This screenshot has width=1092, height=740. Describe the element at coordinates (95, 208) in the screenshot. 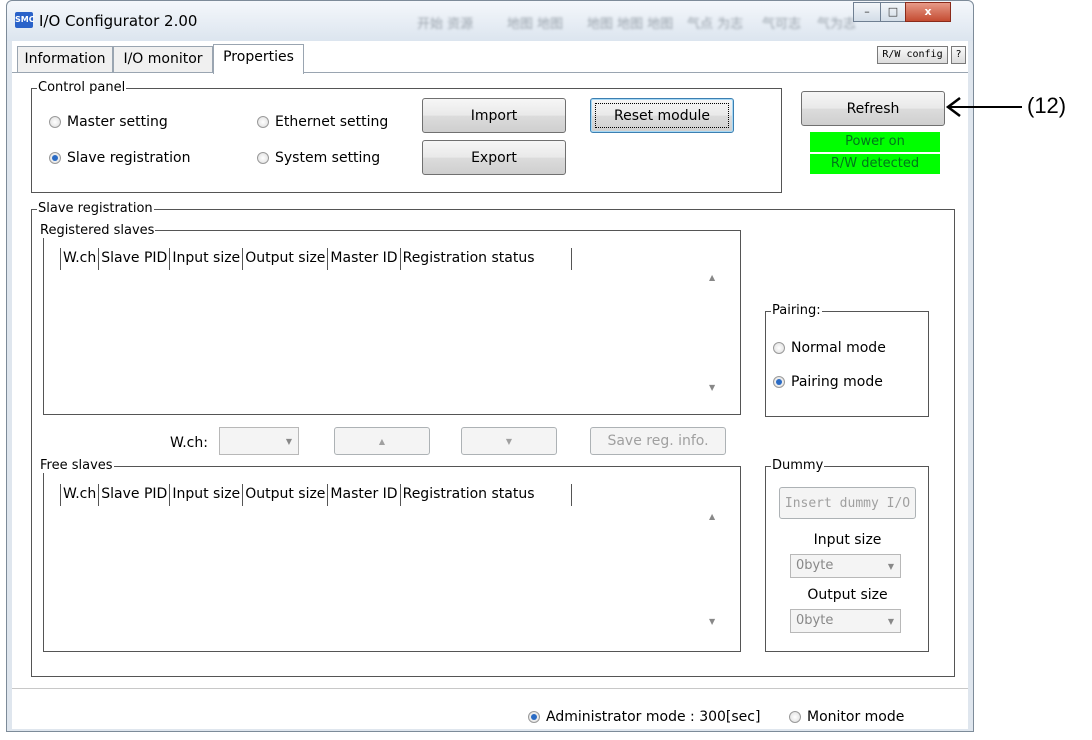

I see `slave-registration-group-label: Slave registration` at that location.